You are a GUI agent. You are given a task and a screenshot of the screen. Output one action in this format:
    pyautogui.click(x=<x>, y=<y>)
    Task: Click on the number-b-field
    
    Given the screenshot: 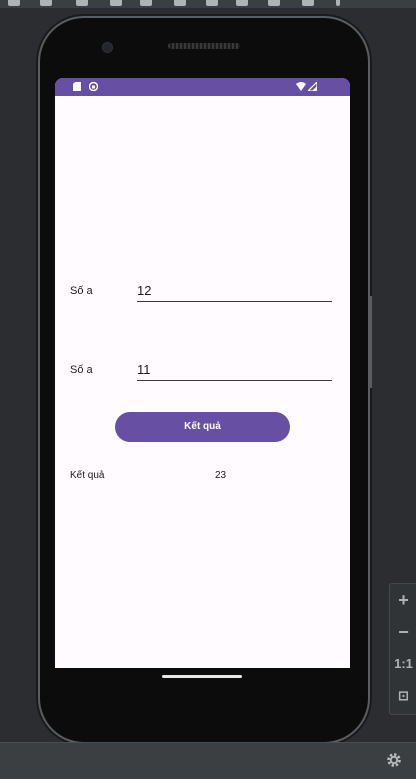 What is the action you would take?
    pyautogui.click(x=234, y=370)
    